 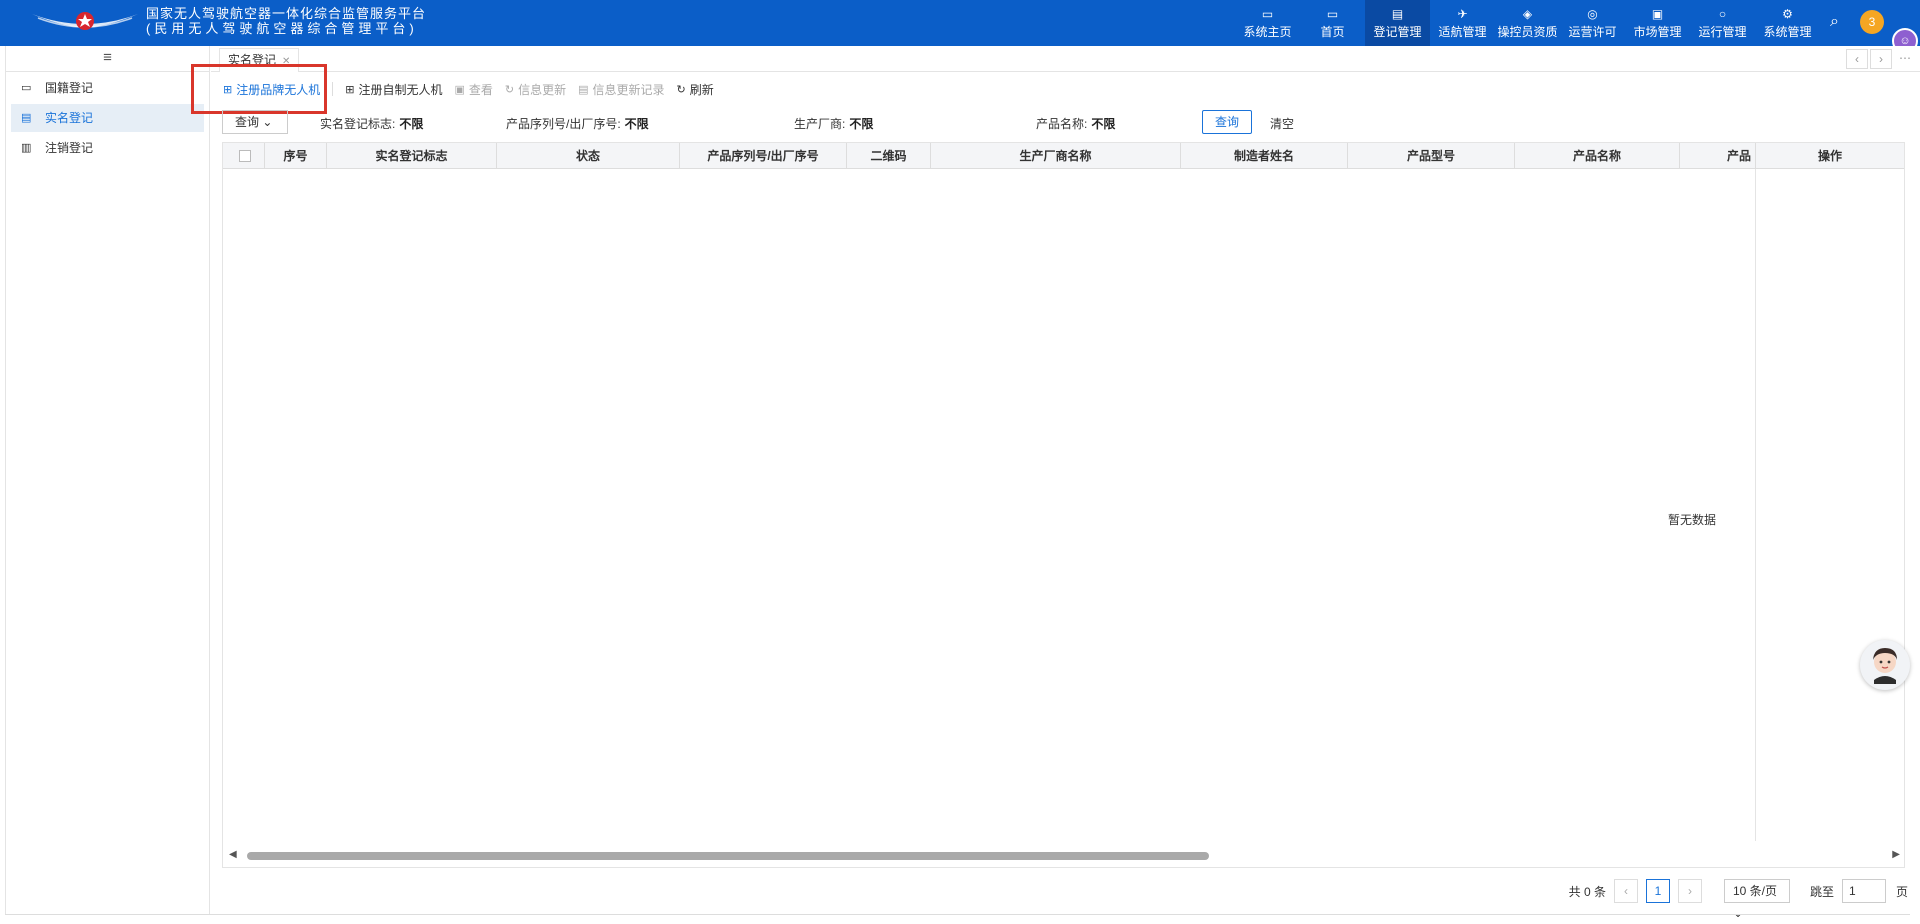 I want to click on platform-title-line1: 国家无人驾驶航空器一体化综合监管服务平台, so click(x=286, y=13).